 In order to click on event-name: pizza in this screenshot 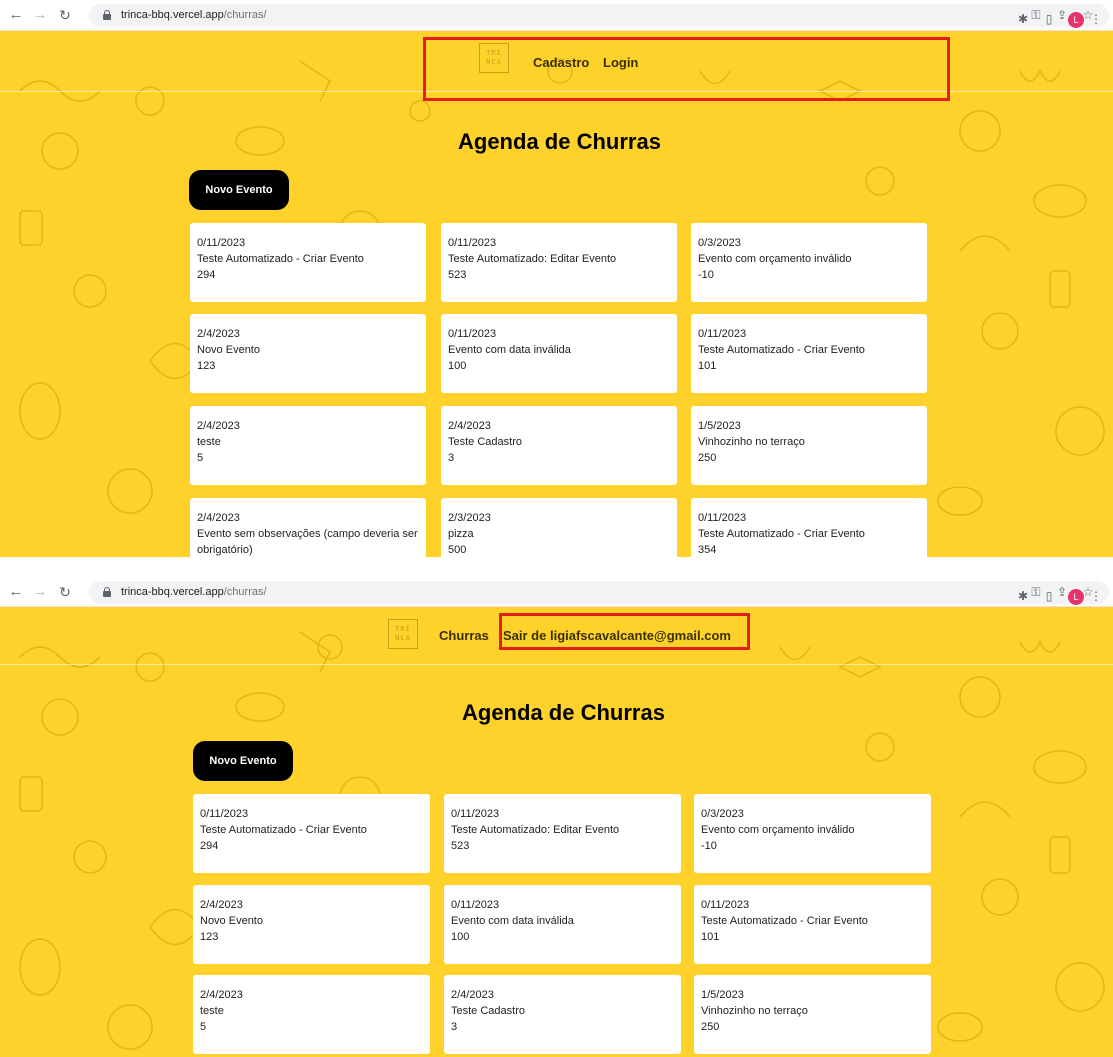, I will do `click(461, 534)`.